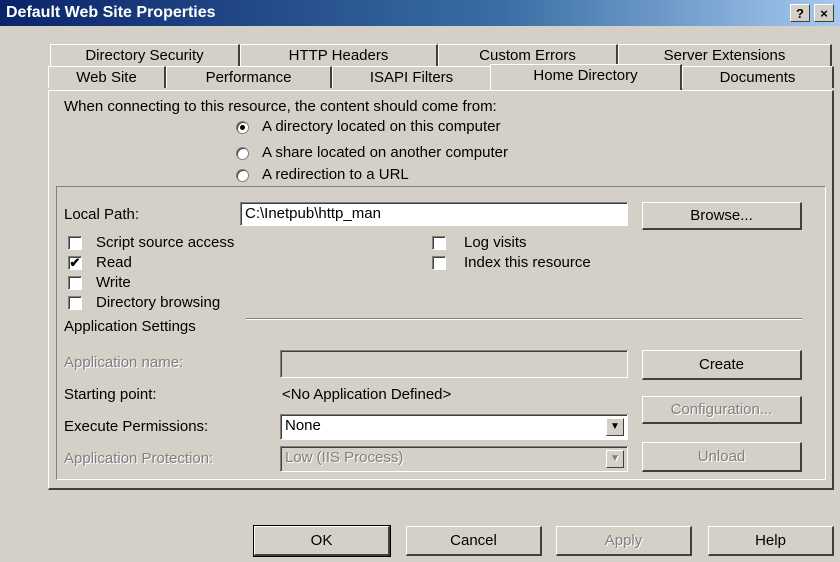 The height and width of the screenshot is (562, 840). What do you see at coordinates (412, 77) in the screenshot?
I see `tab-isapi-filters: ISAPI Filters` at bounding box center [412, 77].